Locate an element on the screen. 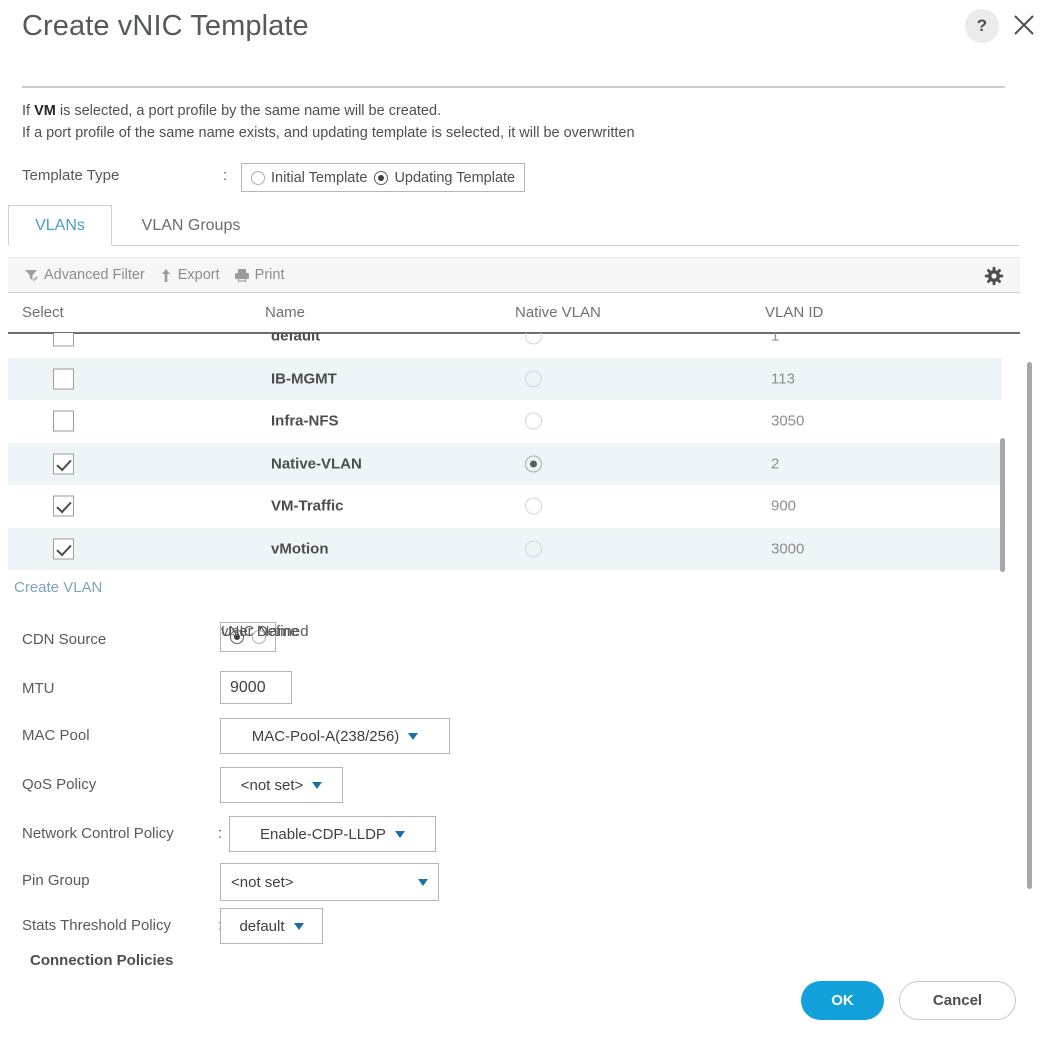 The height and width of the screenshot is (1047, 1051). column-header-vlan-id: VLAN ID is located at coordinates (794, 312).